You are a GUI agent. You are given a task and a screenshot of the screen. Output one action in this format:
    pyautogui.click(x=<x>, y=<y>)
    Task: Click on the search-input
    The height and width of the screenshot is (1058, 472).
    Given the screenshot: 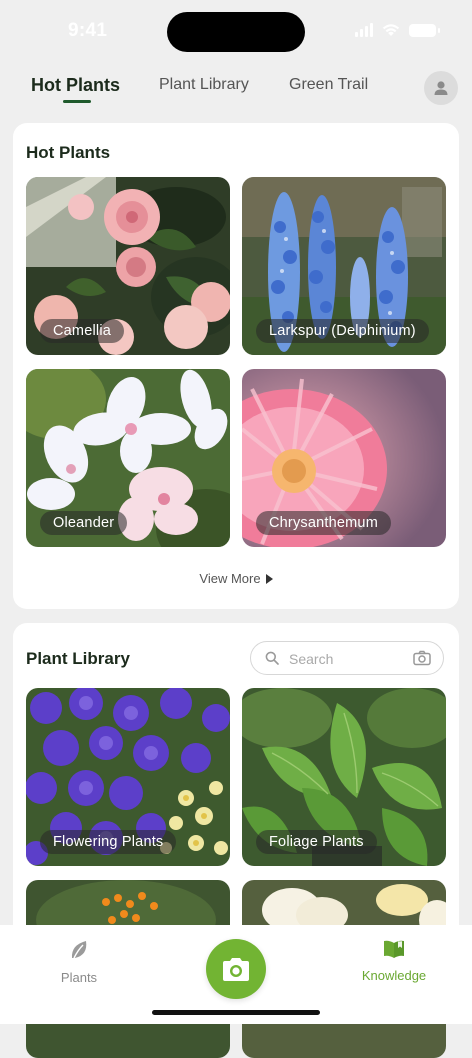 What is the action you would take?
    pyautogui.click(x=349, y=659)
    